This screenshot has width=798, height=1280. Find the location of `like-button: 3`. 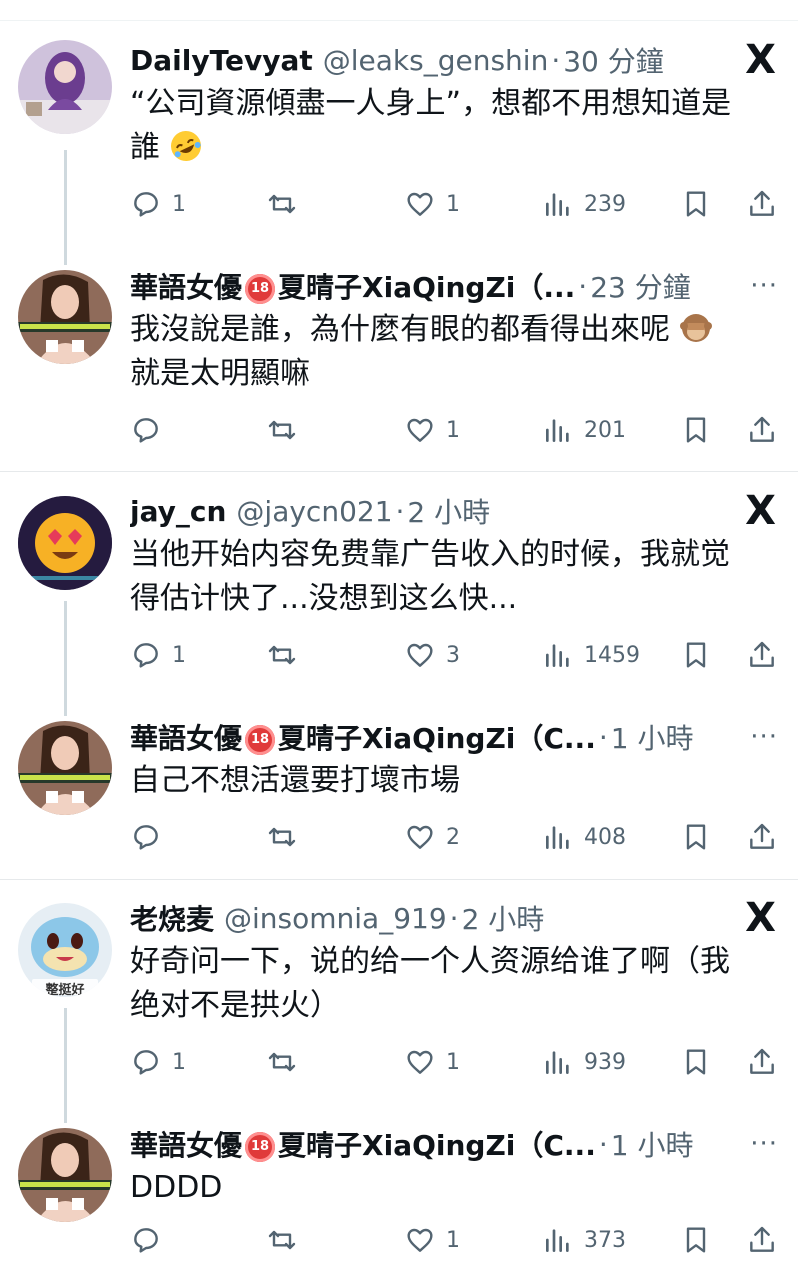

like-button: 3 is located at coordinates (432, 655).